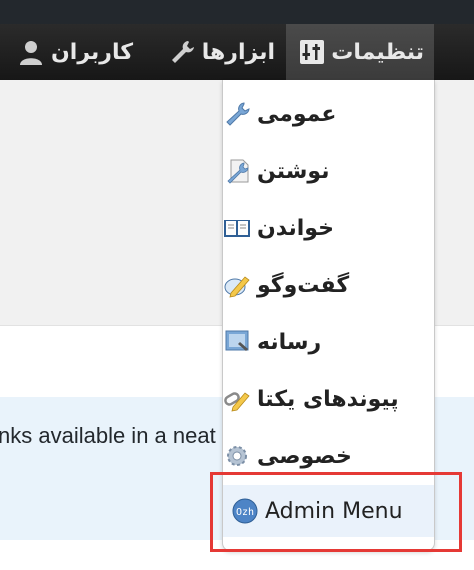  I want to click on dropdown-item-media: رسانه, so click(328, 342).